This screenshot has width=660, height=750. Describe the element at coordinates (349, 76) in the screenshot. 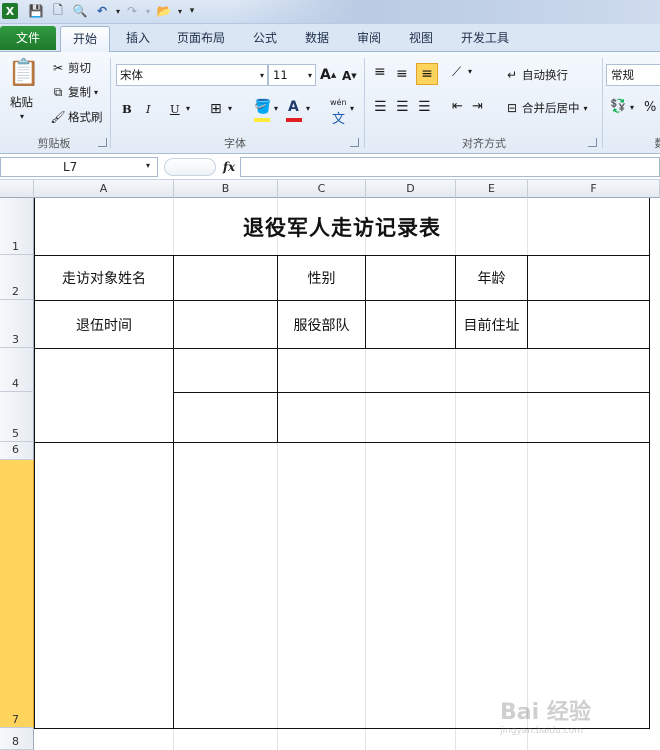

I see `shrink-font-button: A ▼` at that location.